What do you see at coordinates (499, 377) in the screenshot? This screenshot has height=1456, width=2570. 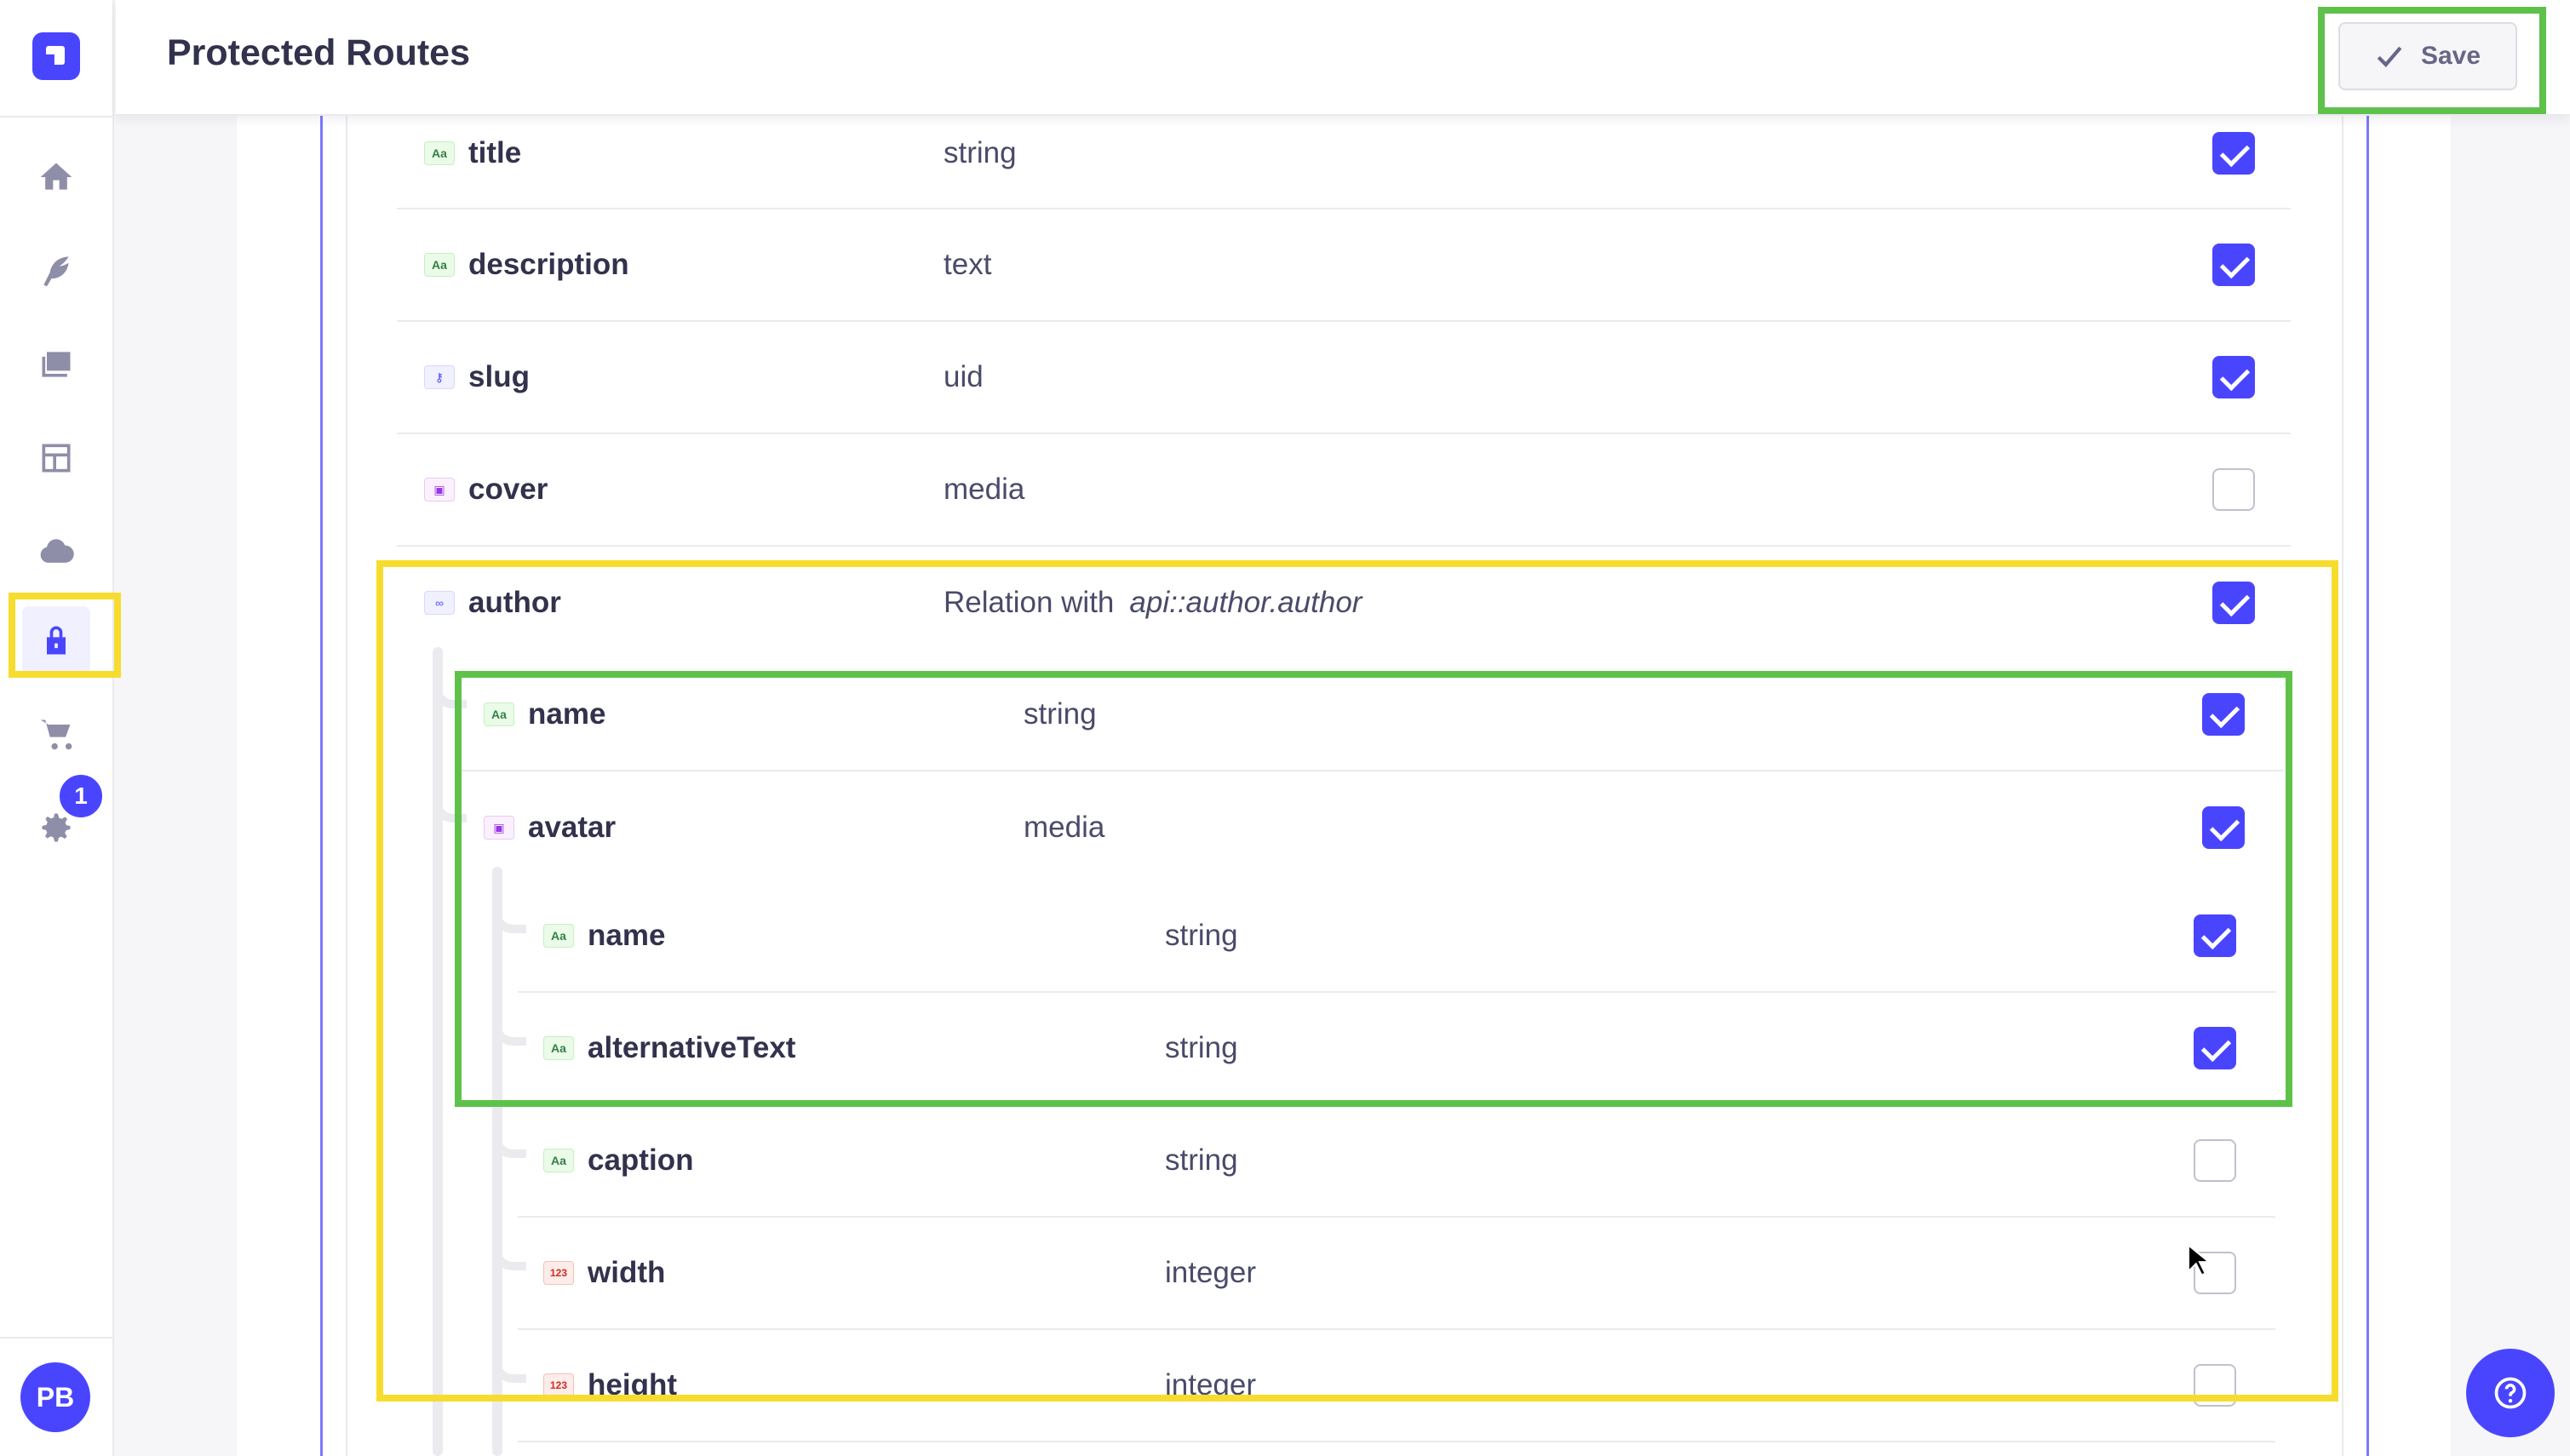 I see `field-name: slug` at bounding box center [499, 377].